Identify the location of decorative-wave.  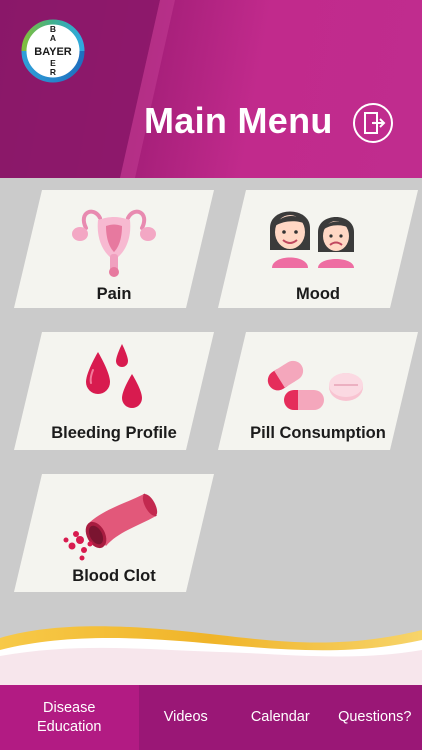
(211, 655).